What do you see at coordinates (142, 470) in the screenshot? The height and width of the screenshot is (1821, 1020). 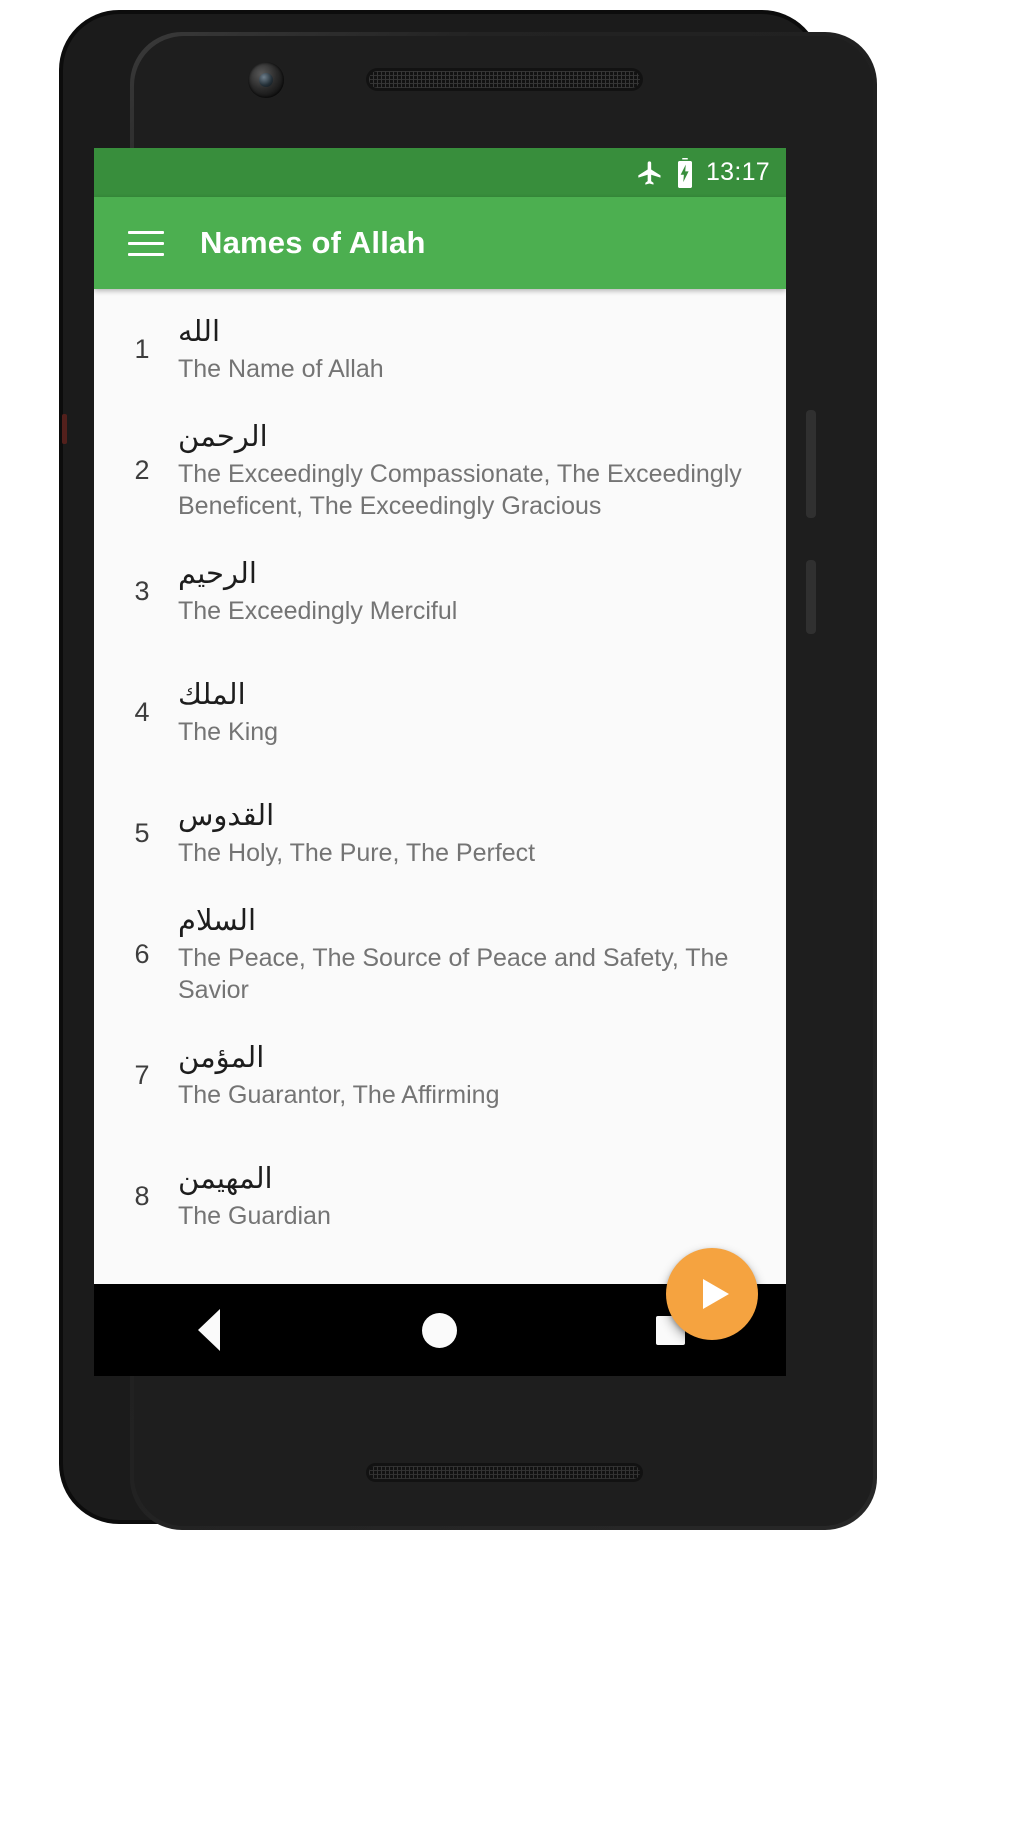 I see `list-item-index: 2` at bounding box center [142, 470].